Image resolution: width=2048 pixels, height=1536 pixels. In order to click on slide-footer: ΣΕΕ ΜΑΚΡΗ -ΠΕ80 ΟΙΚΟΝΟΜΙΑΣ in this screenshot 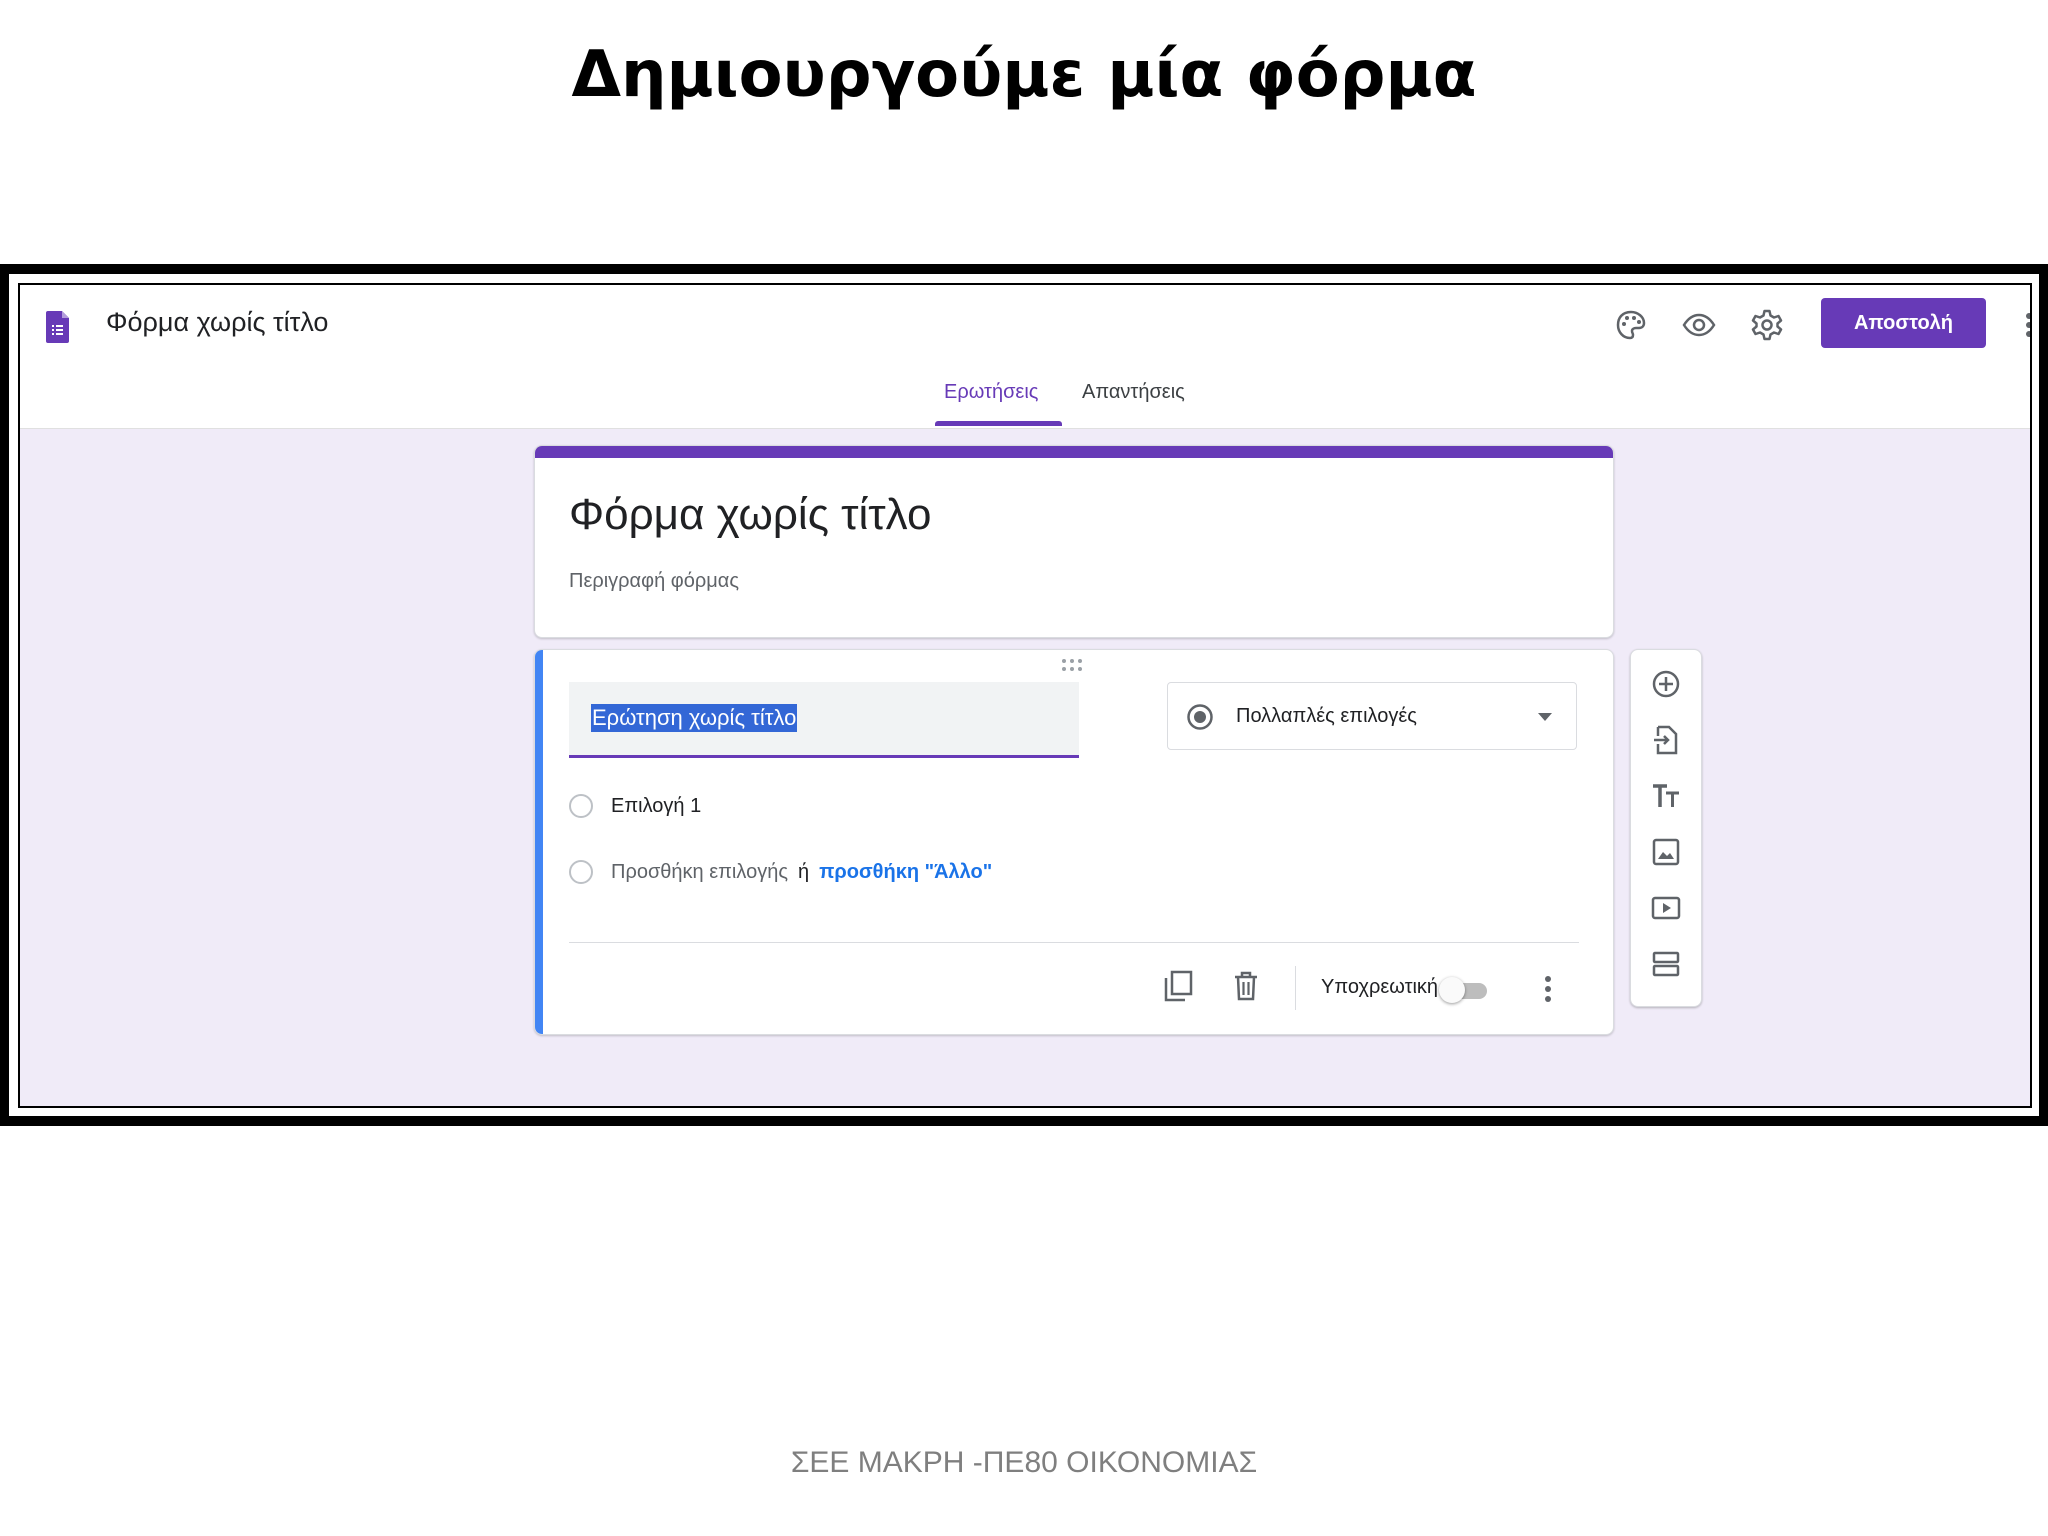, I will do `click(1024, 1462)`.